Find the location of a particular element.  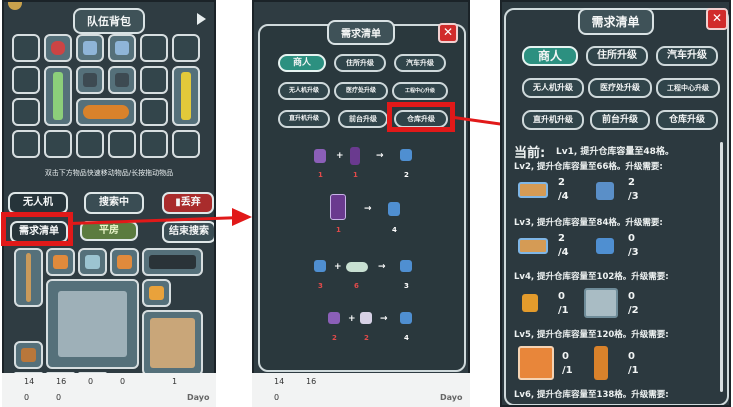

bat-icon is located at coordinates (28, 277).